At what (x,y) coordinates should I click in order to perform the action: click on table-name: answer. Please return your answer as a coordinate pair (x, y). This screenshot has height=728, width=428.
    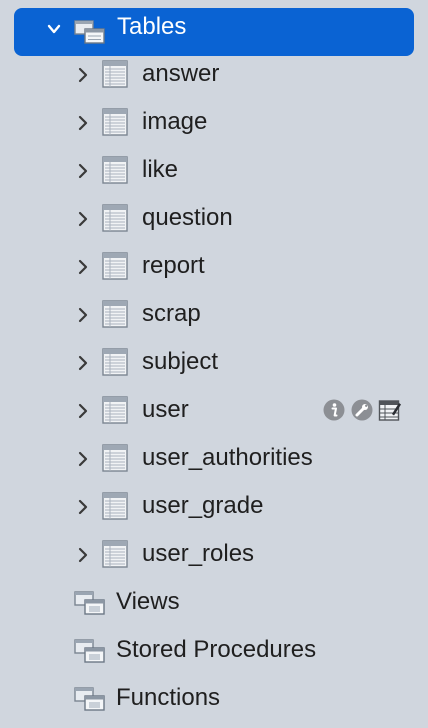
    Looking at the image, I should click on (181, 73).